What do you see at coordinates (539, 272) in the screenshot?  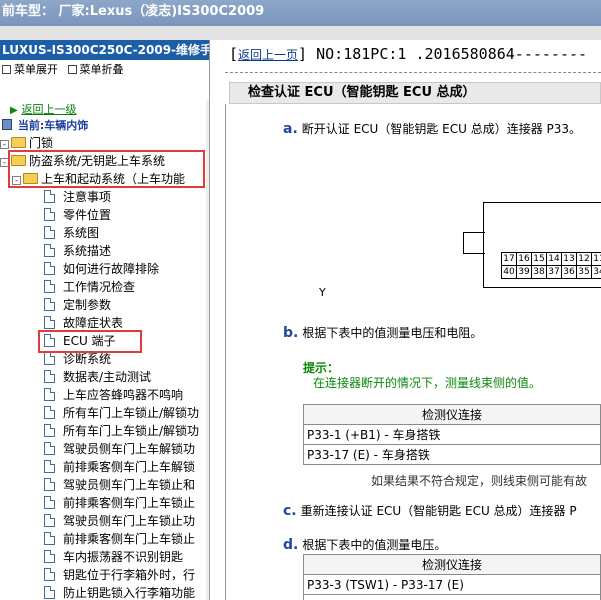 I see `pin: 38` at bounding box center [539, 272].